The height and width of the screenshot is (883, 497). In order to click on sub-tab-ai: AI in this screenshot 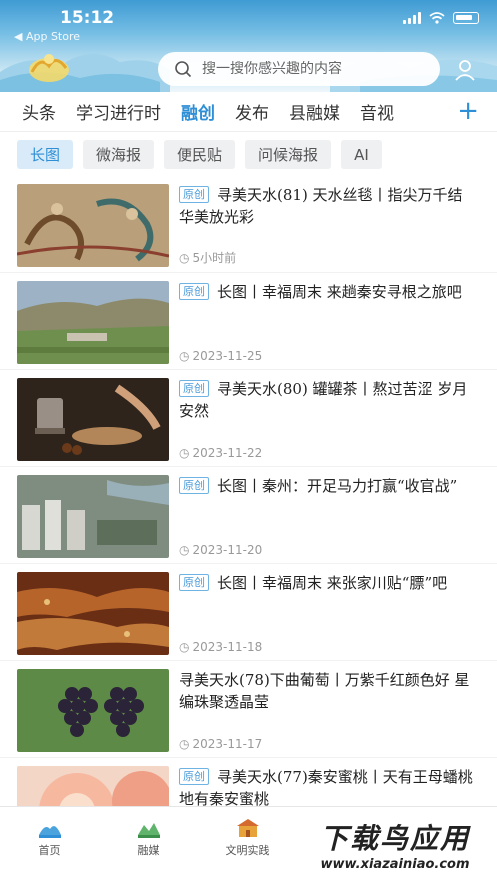, I will do `click(361, 154)`.